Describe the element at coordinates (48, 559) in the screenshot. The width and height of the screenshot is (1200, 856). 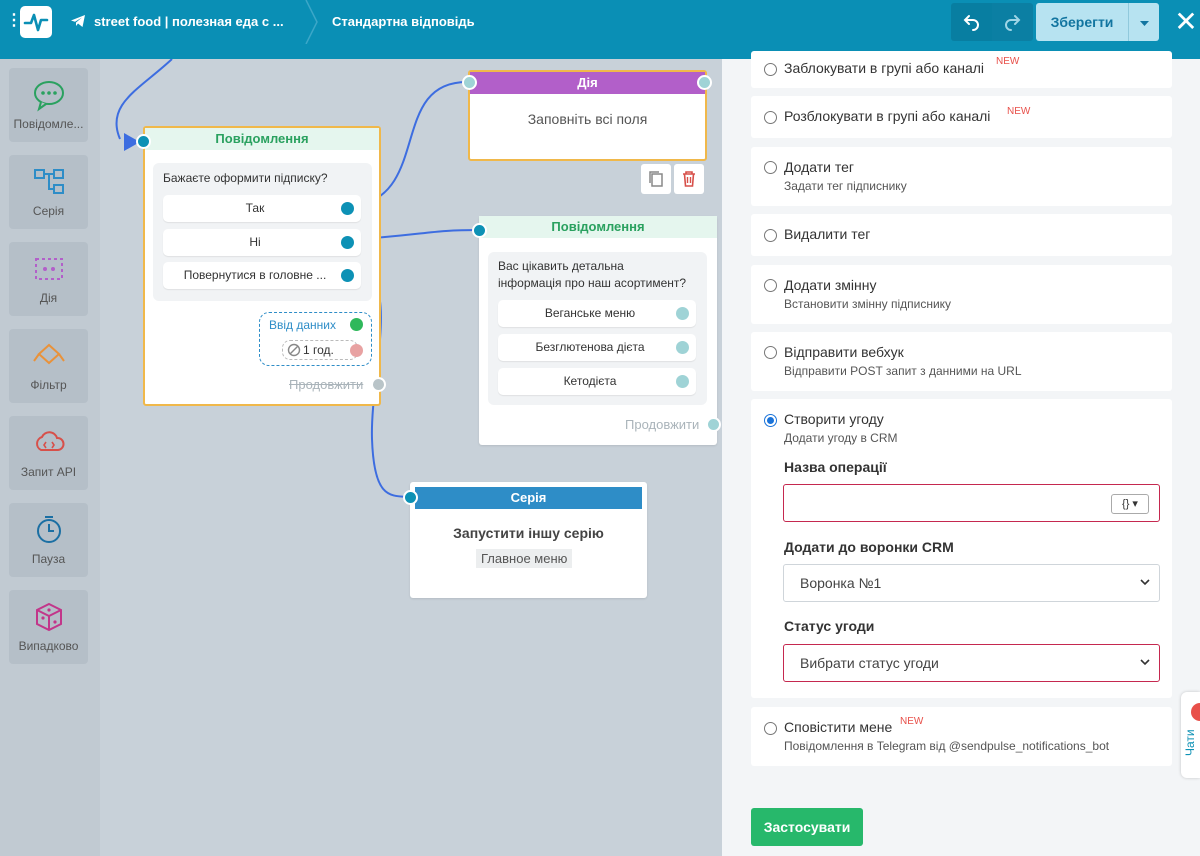
I see `palette-label: Пауза` at that location.